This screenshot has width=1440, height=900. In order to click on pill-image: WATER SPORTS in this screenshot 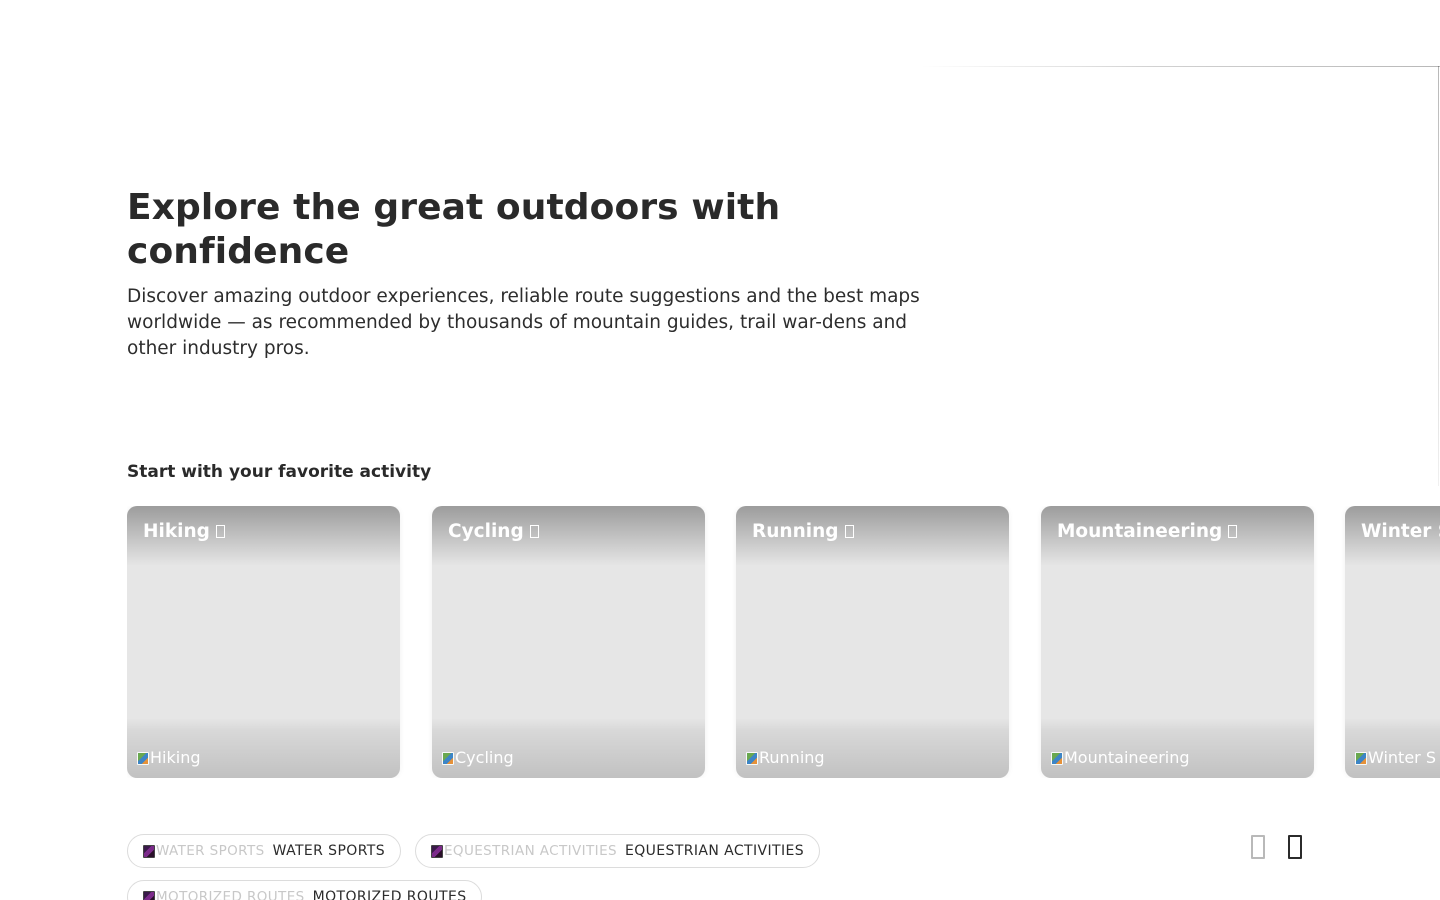, I will do `click(204, 851)`.